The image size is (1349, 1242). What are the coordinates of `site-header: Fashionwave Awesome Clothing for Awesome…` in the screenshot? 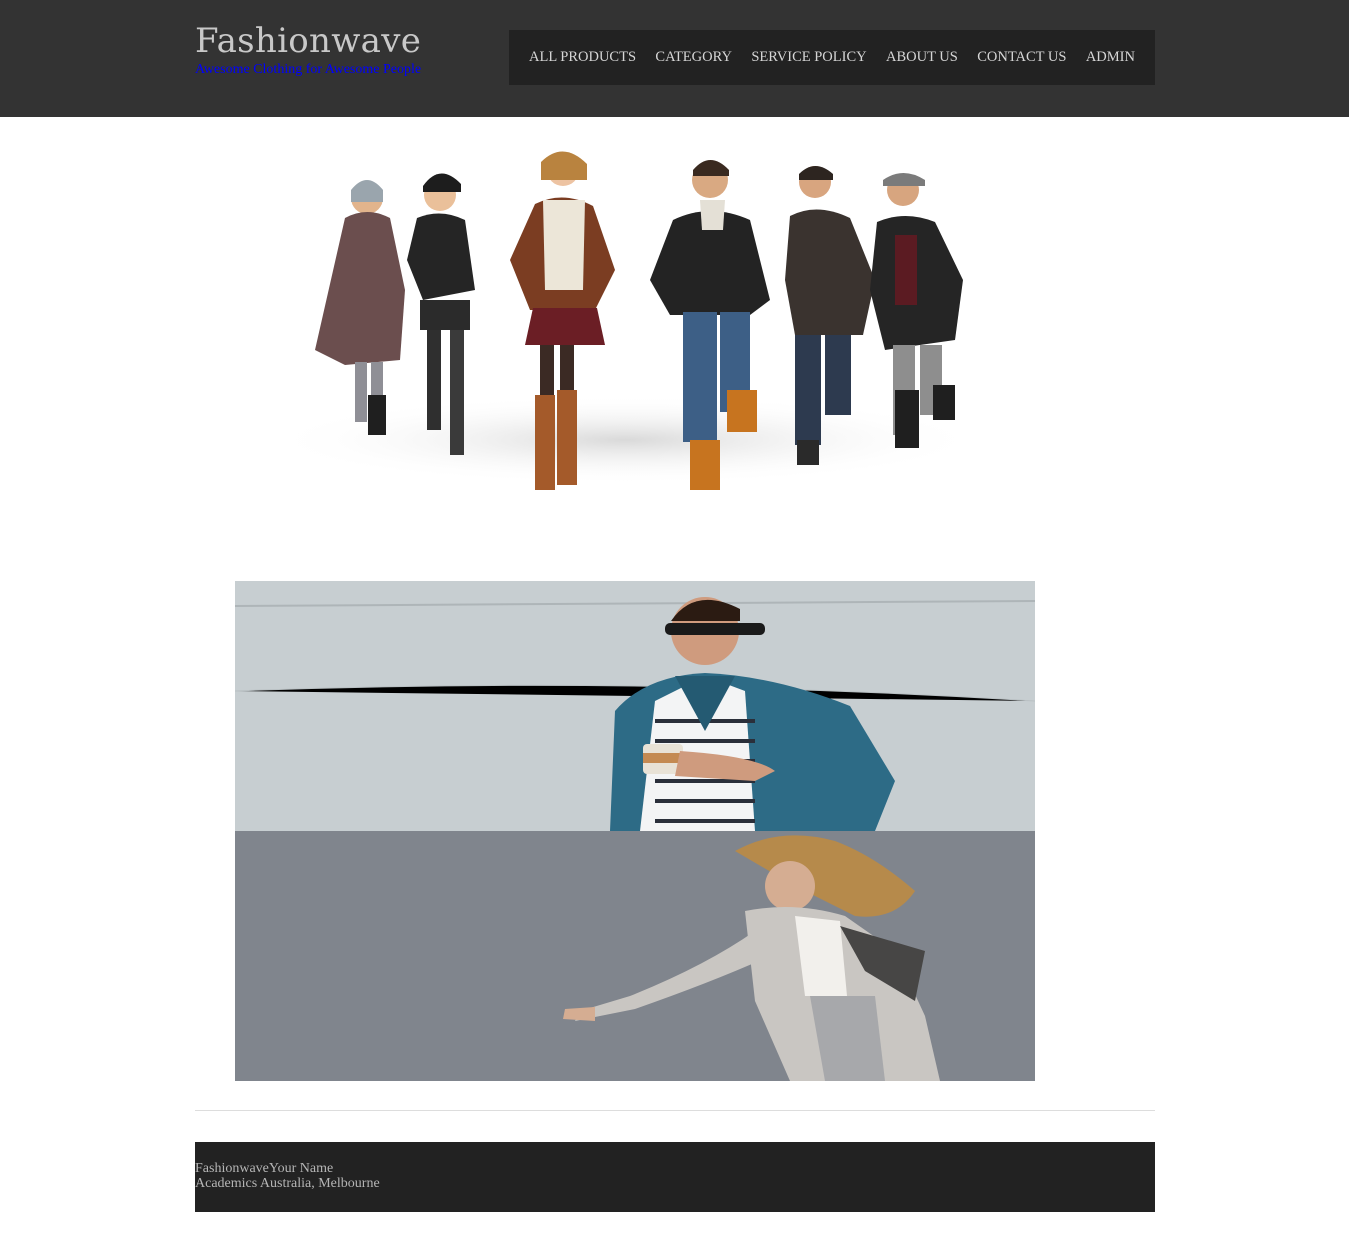 It's located at (674, 58).